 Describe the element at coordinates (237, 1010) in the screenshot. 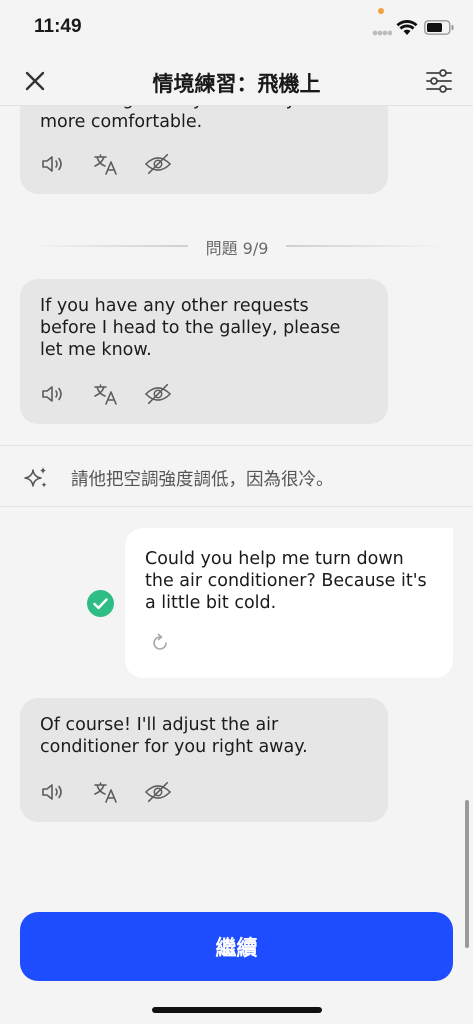

I see `home-indicator` at that location.